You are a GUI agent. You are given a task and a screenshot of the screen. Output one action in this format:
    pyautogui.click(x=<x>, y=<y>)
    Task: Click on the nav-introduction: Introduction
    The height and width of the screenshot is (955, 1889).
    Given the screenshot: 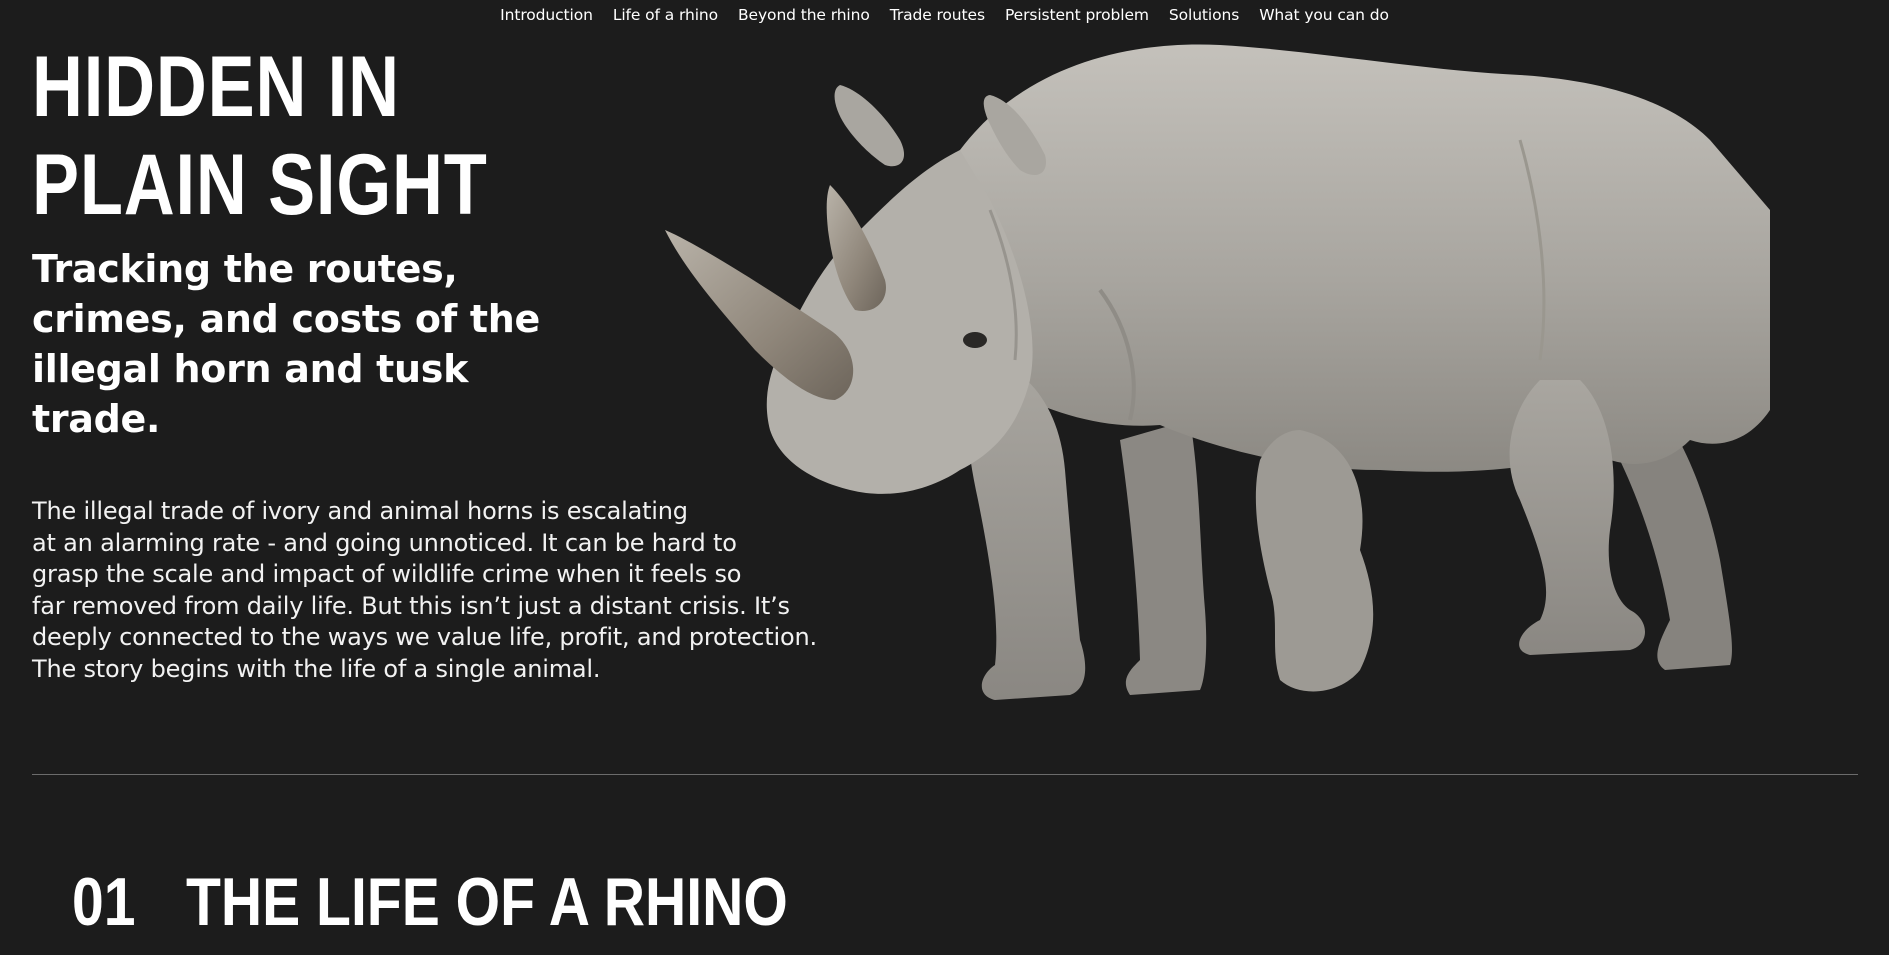 What is the action you would take?
    pyautogui.click(x=546, y=15)
    